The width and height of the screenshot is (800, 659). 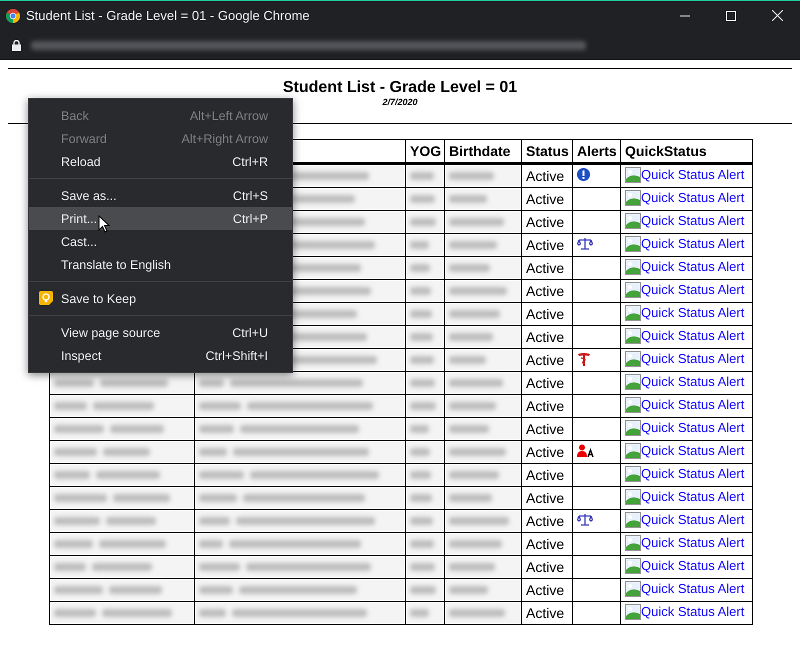 What do you see at coordinates (160, 332) in the screenshot?
I see `menu-item: View page source Ctrl+U` at bounding box center [160, 332].